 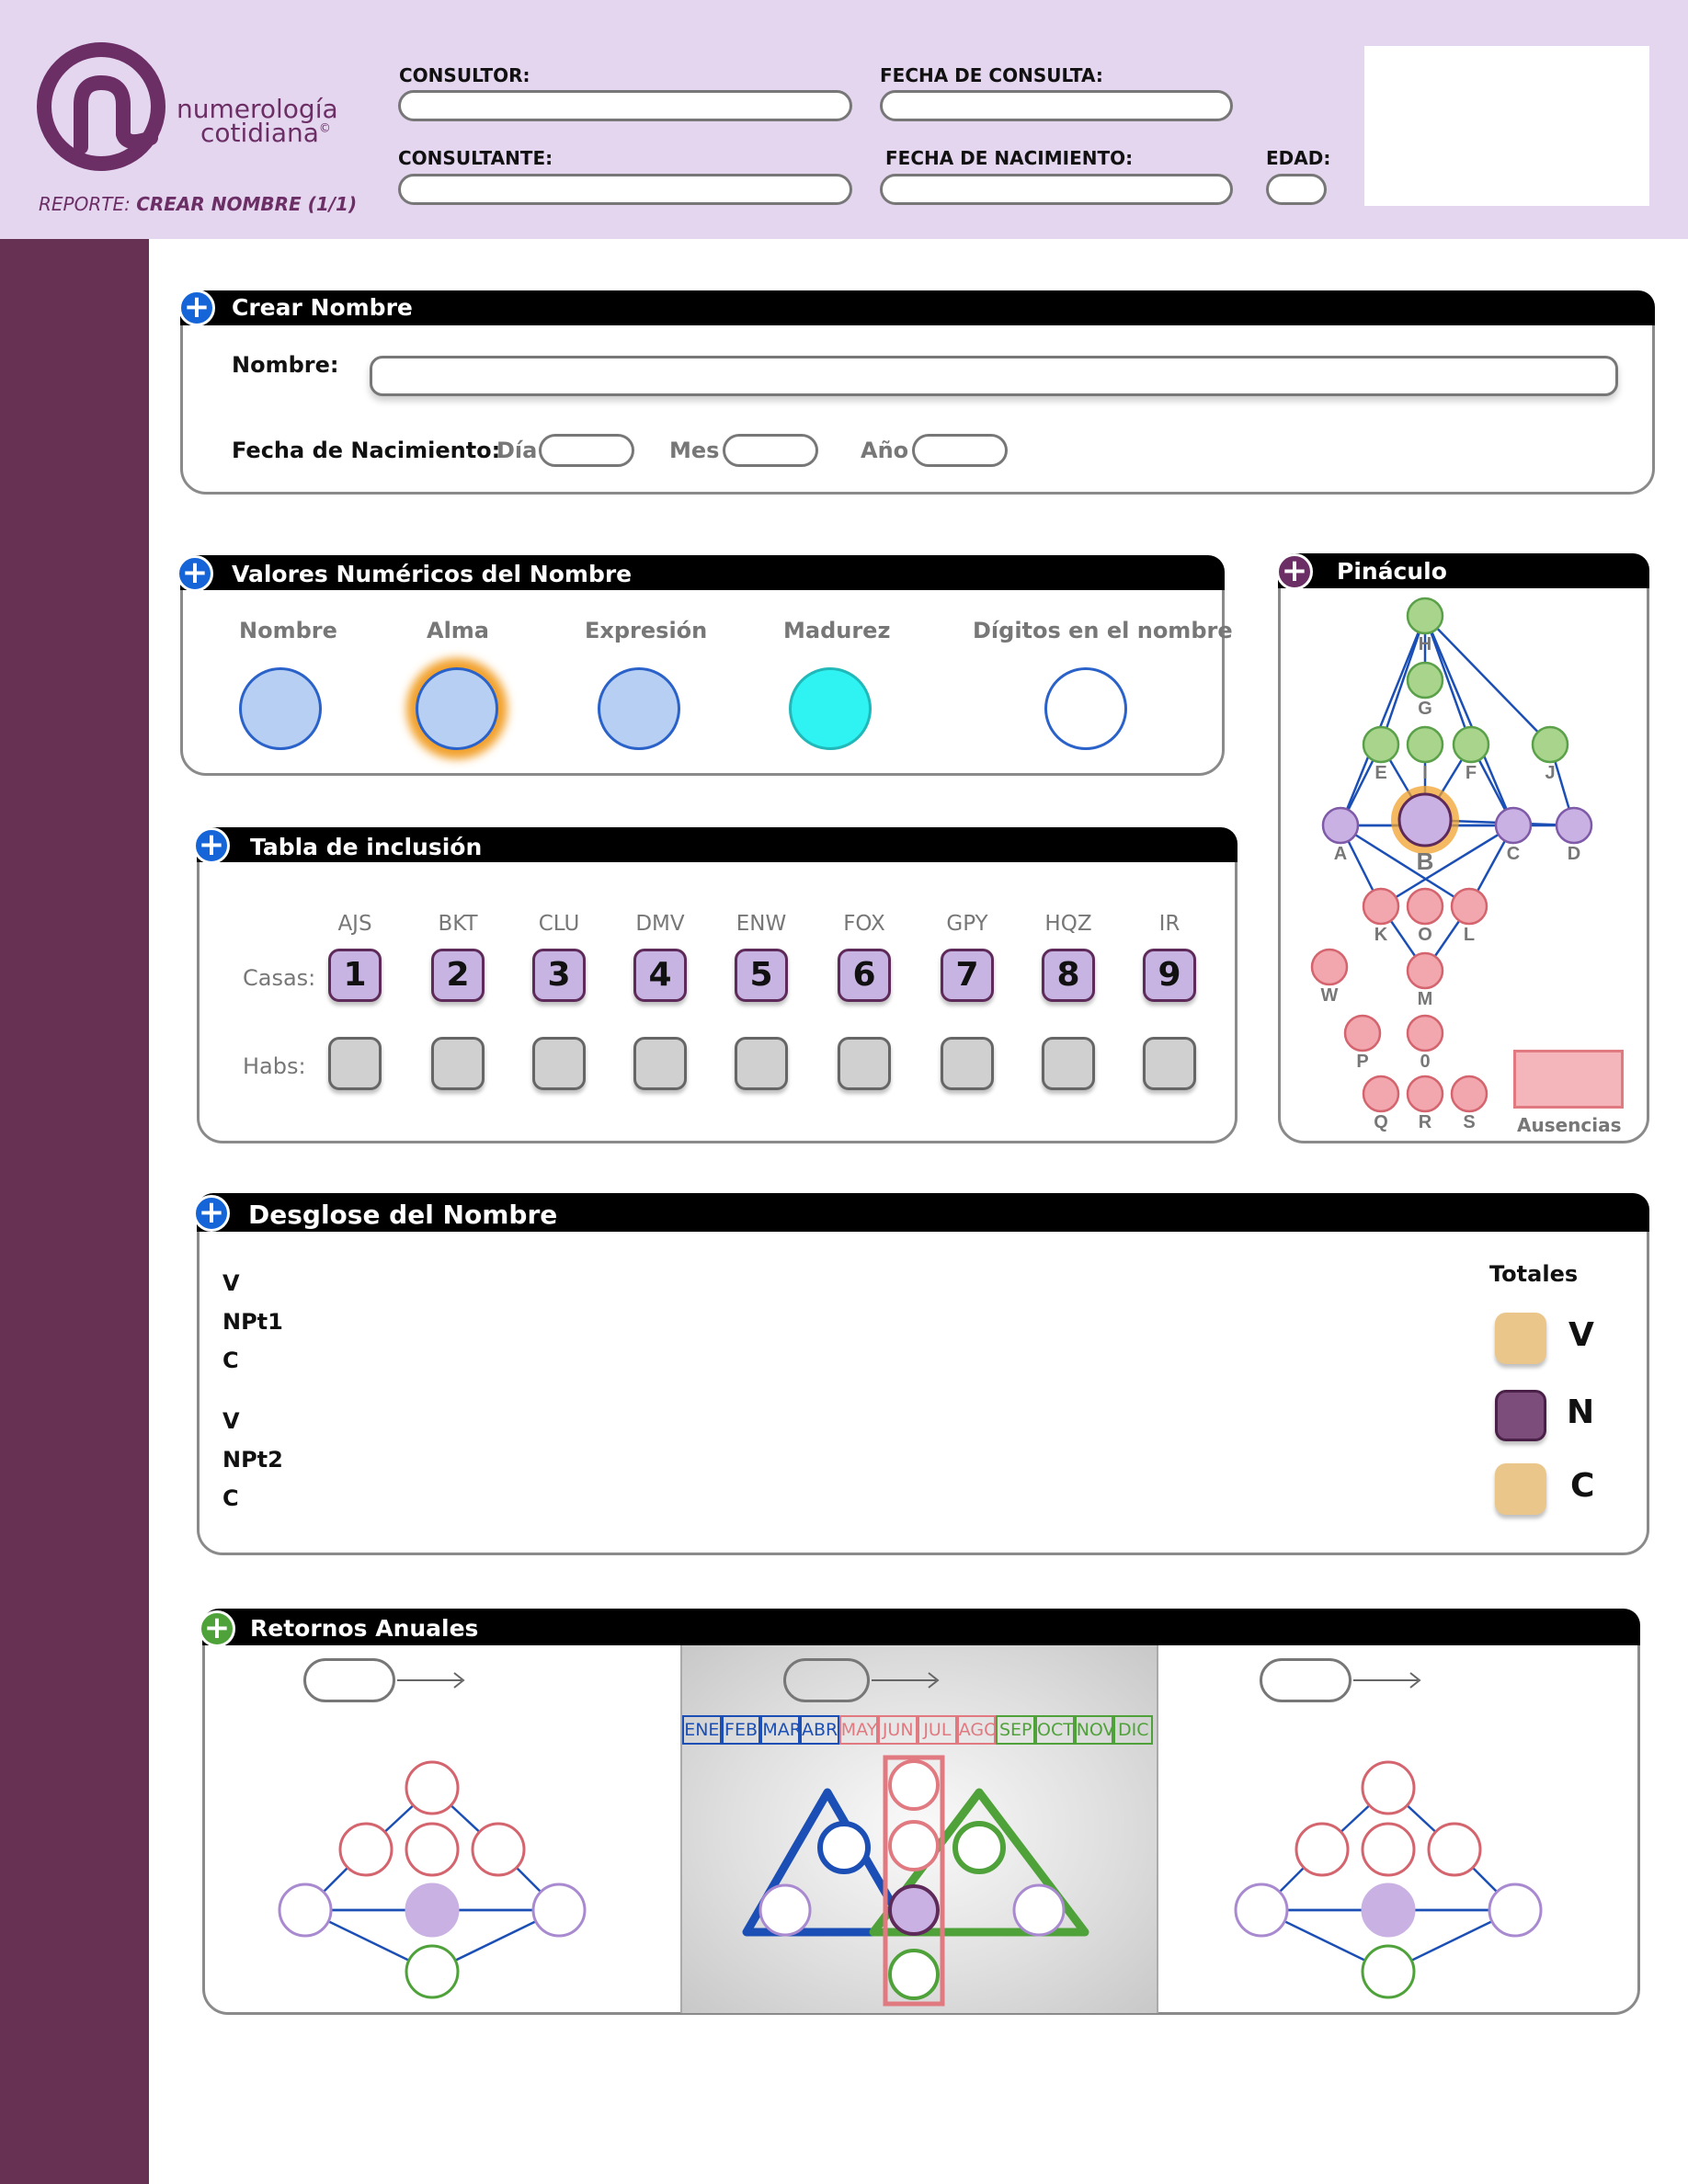 I want to click on photo-box, so click(x=1506, y=126).